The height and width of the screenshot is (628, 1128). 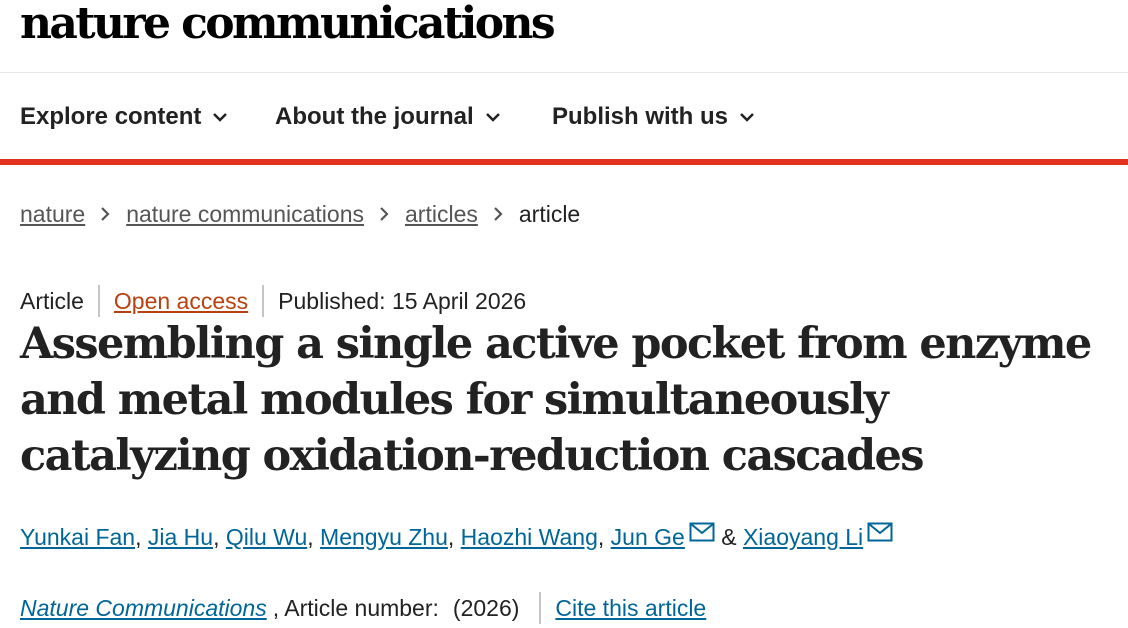 What do you see at coordinates (564, 36) in the screenshot?
I see `site-header: nature communications` at bounding box center [564, 36].